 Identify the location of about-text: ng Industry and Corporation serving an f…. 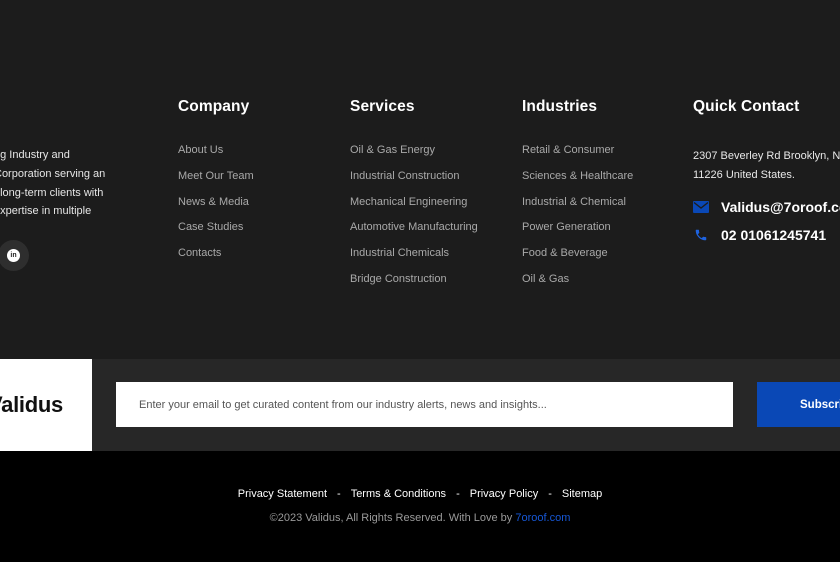
(62, 183).